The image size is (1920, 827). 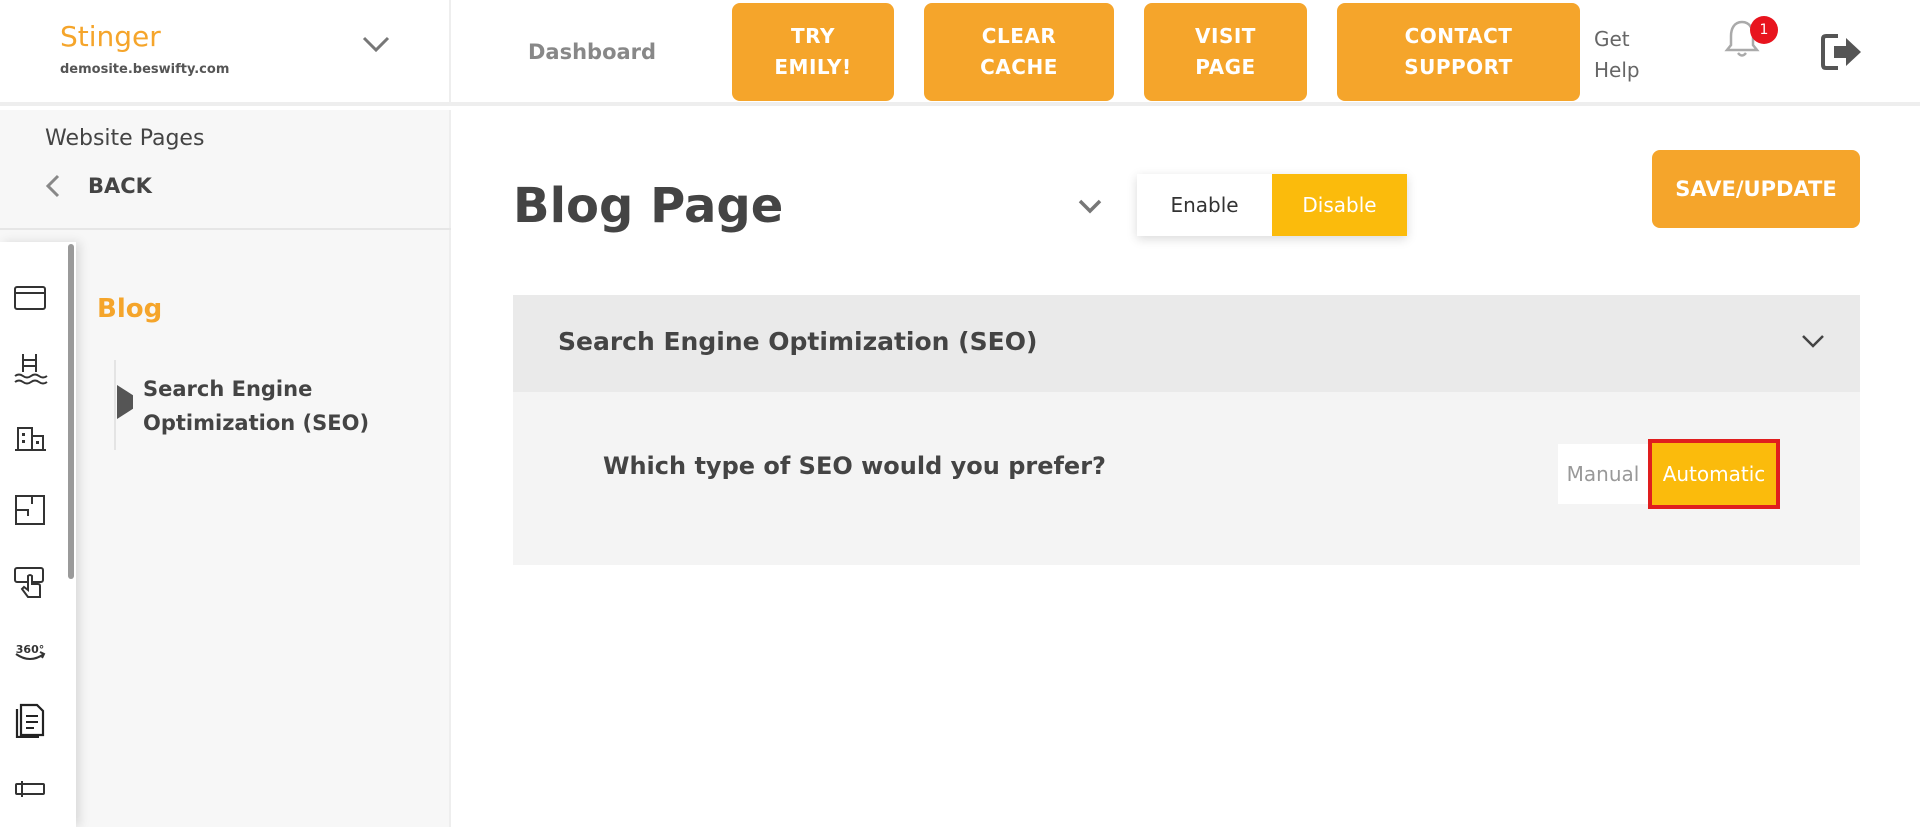 What do you see at coordinates (38, 534) in the screenshot?
I see `icon-rail: 360°` at bounding box center [38, 534].